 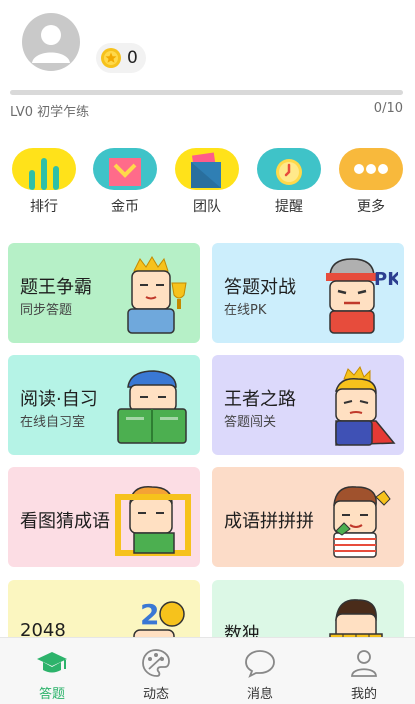 I want to click on avatar, so click(x=51, y=42).